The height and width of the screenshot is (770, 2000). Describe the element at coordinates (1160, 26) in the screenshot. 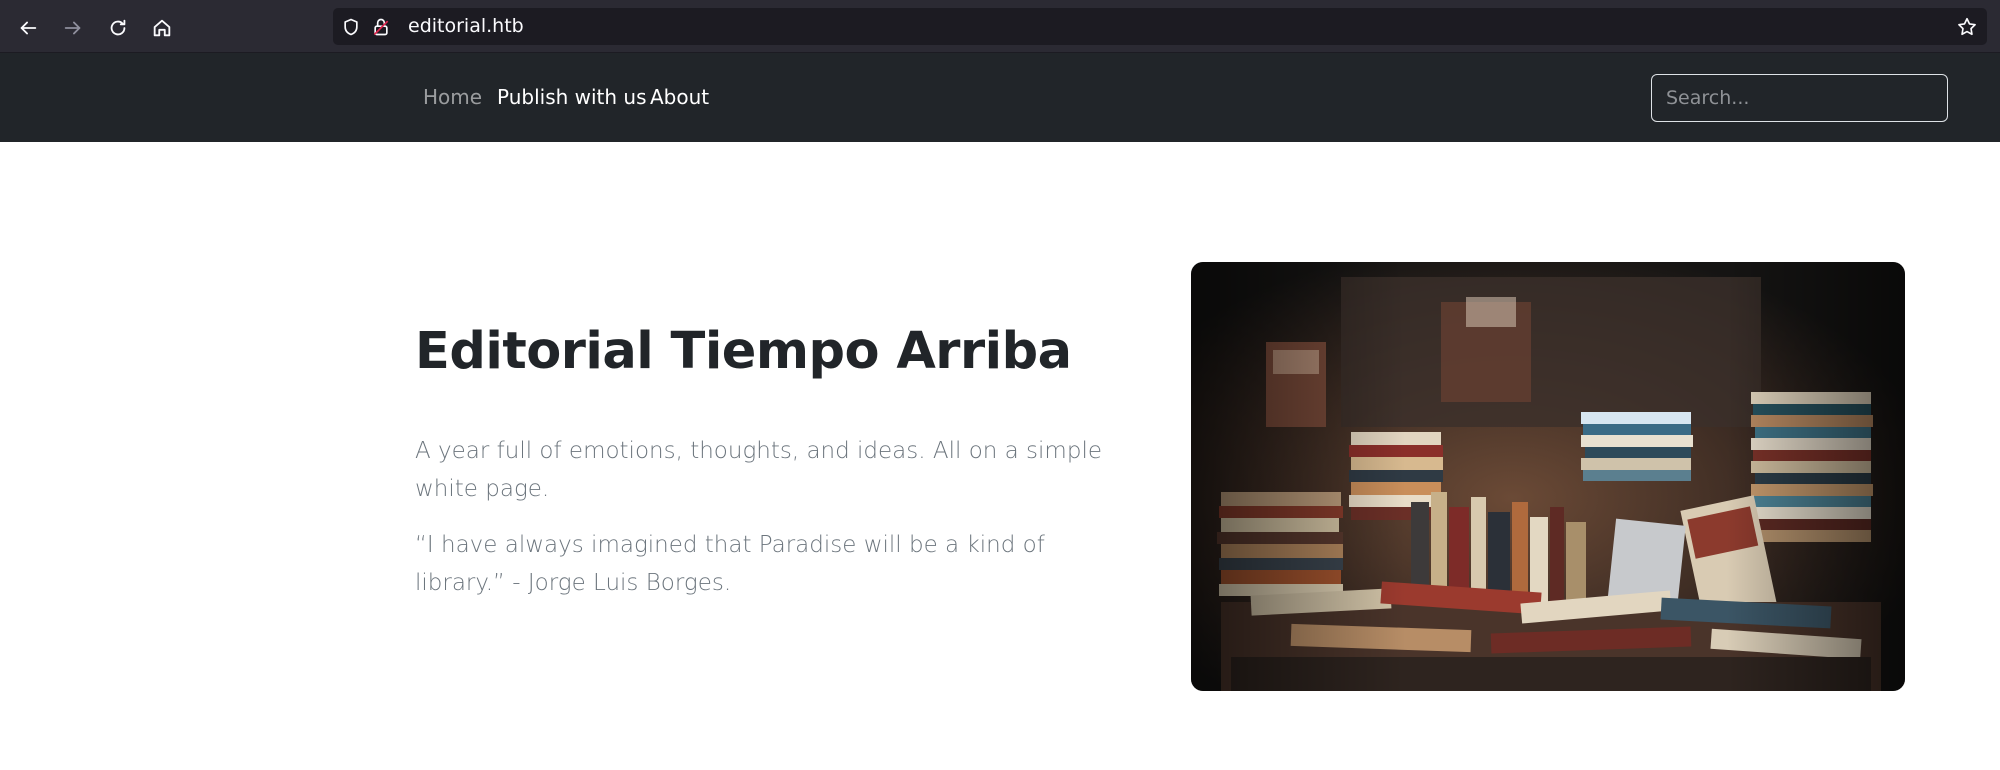

I see `url-bar: editorial.htb` at that location.